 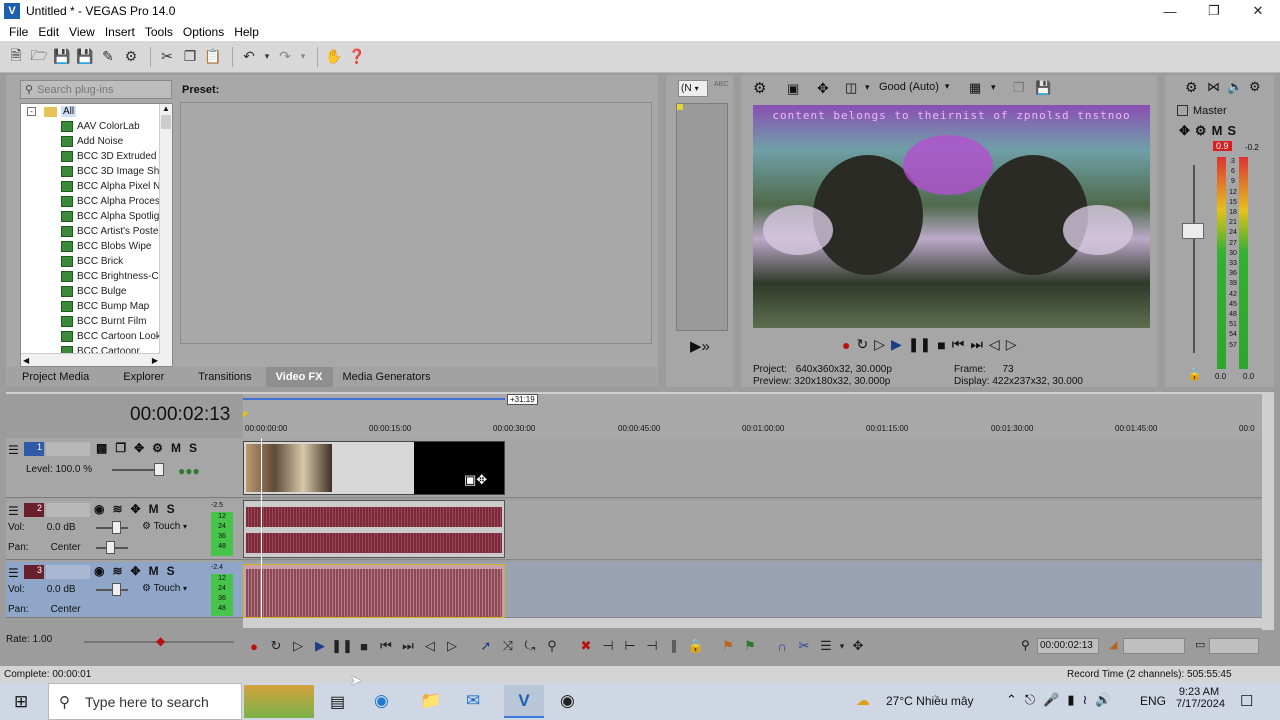 I want to click on split-screen-icon: ✥, so click(x=823, y=88).